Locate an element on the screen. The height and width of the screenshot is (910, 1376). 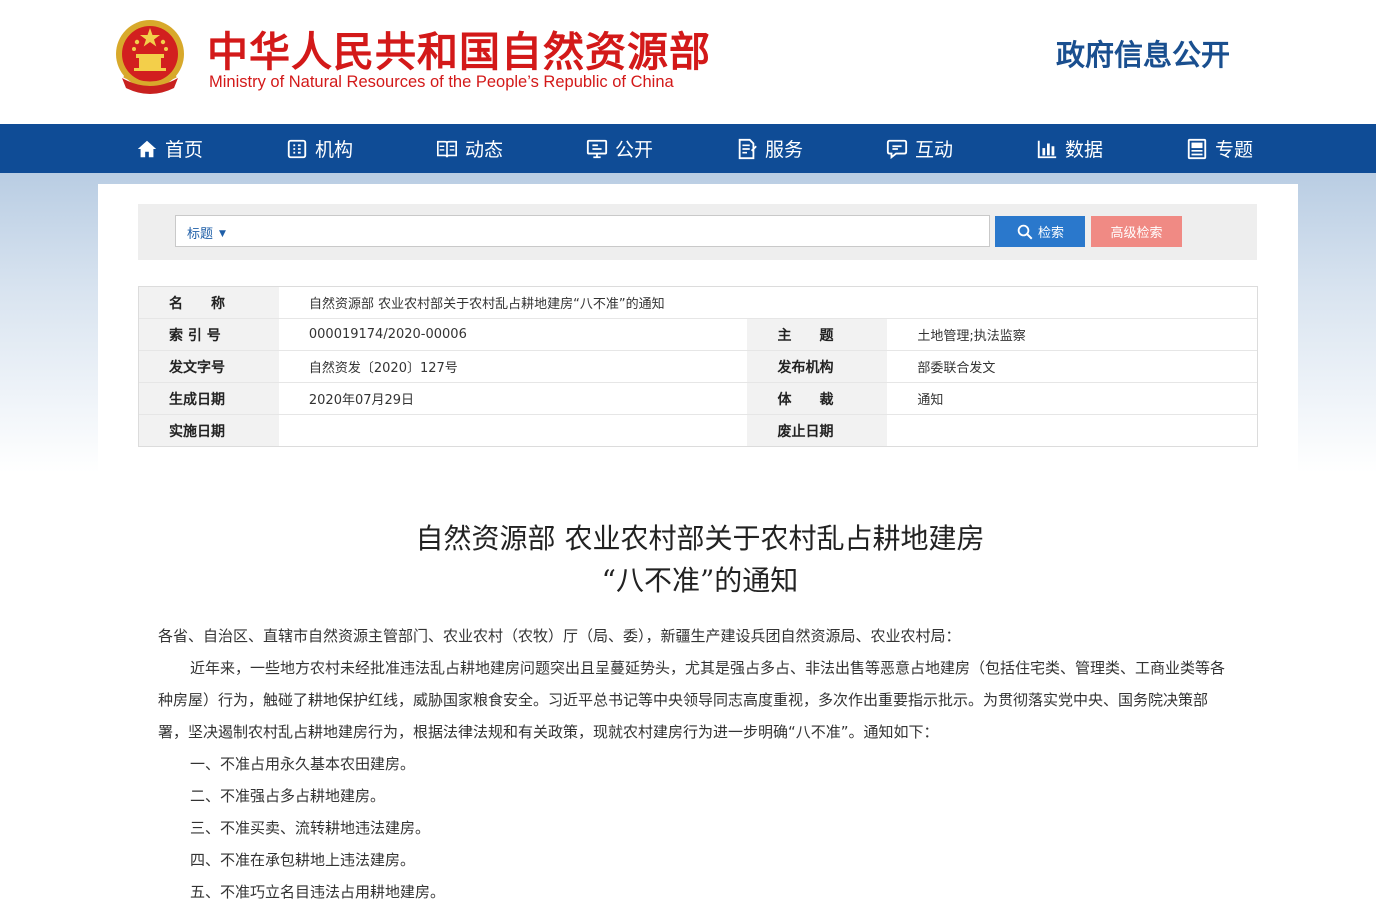
nav-item-service: 服务 is located at coordinates (769, 148).